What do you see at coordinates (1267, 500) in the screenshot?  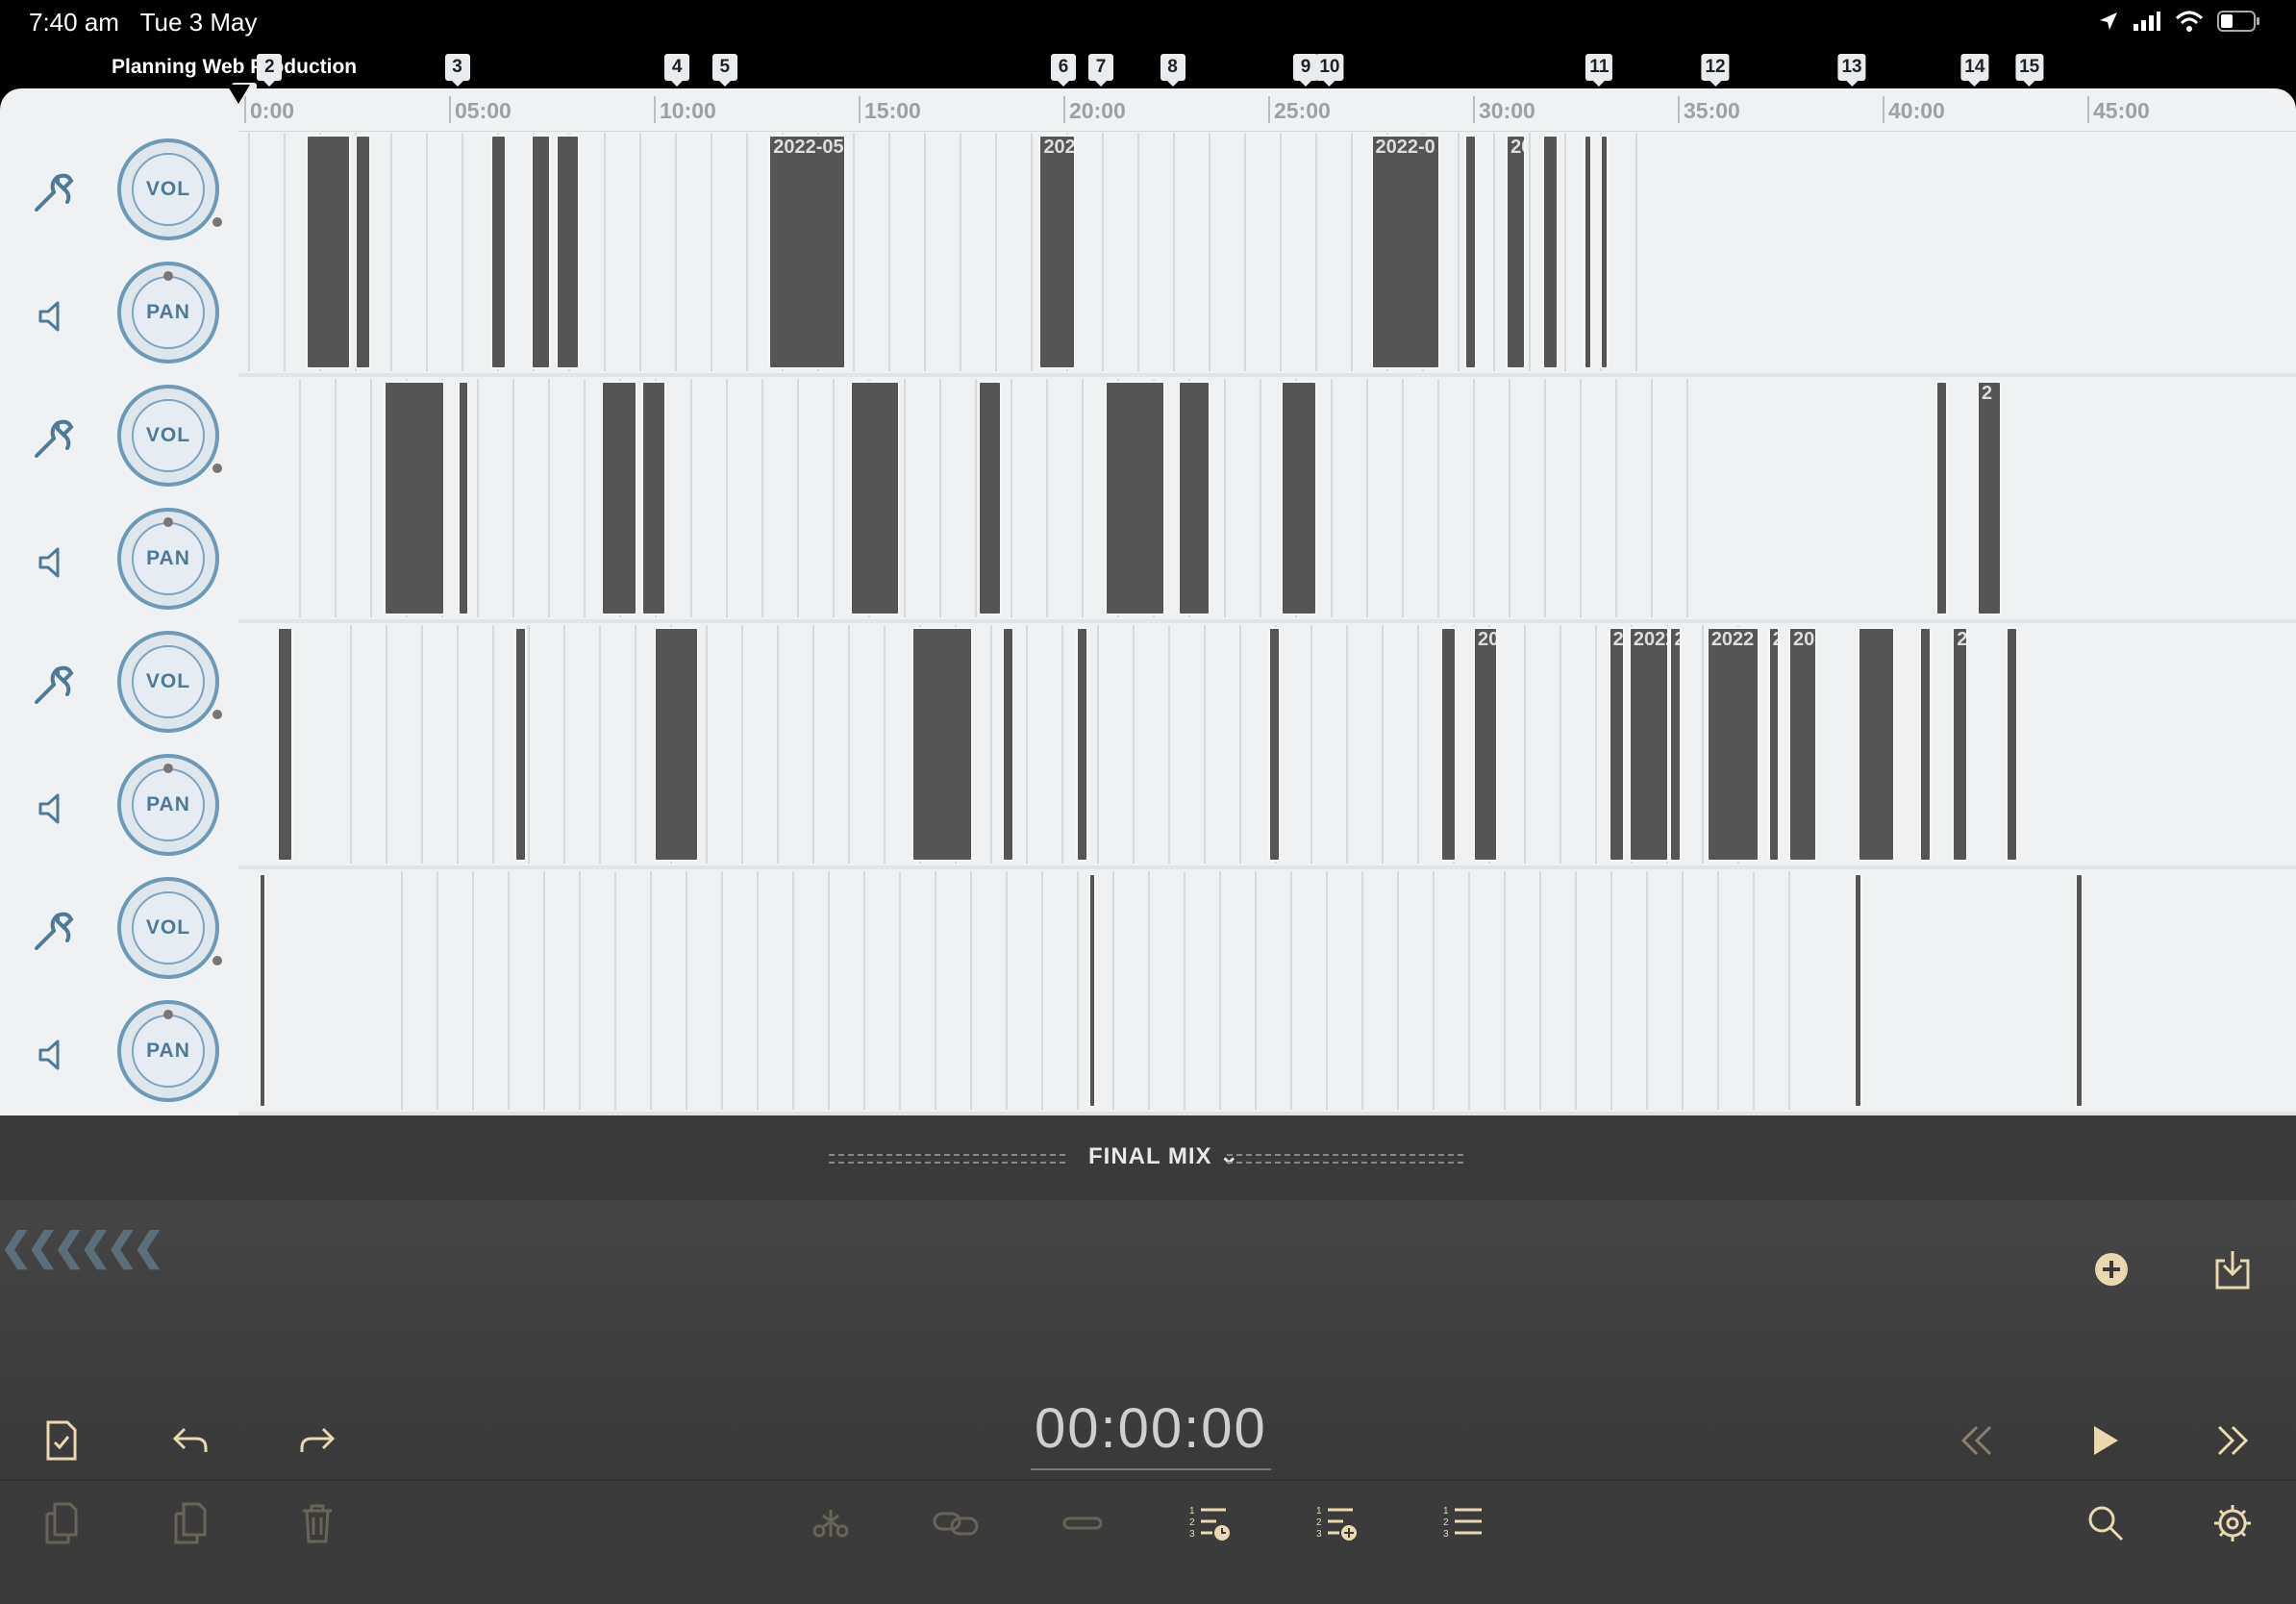 I see `track-lane-2: 2` at bounding box center [1267, 500].